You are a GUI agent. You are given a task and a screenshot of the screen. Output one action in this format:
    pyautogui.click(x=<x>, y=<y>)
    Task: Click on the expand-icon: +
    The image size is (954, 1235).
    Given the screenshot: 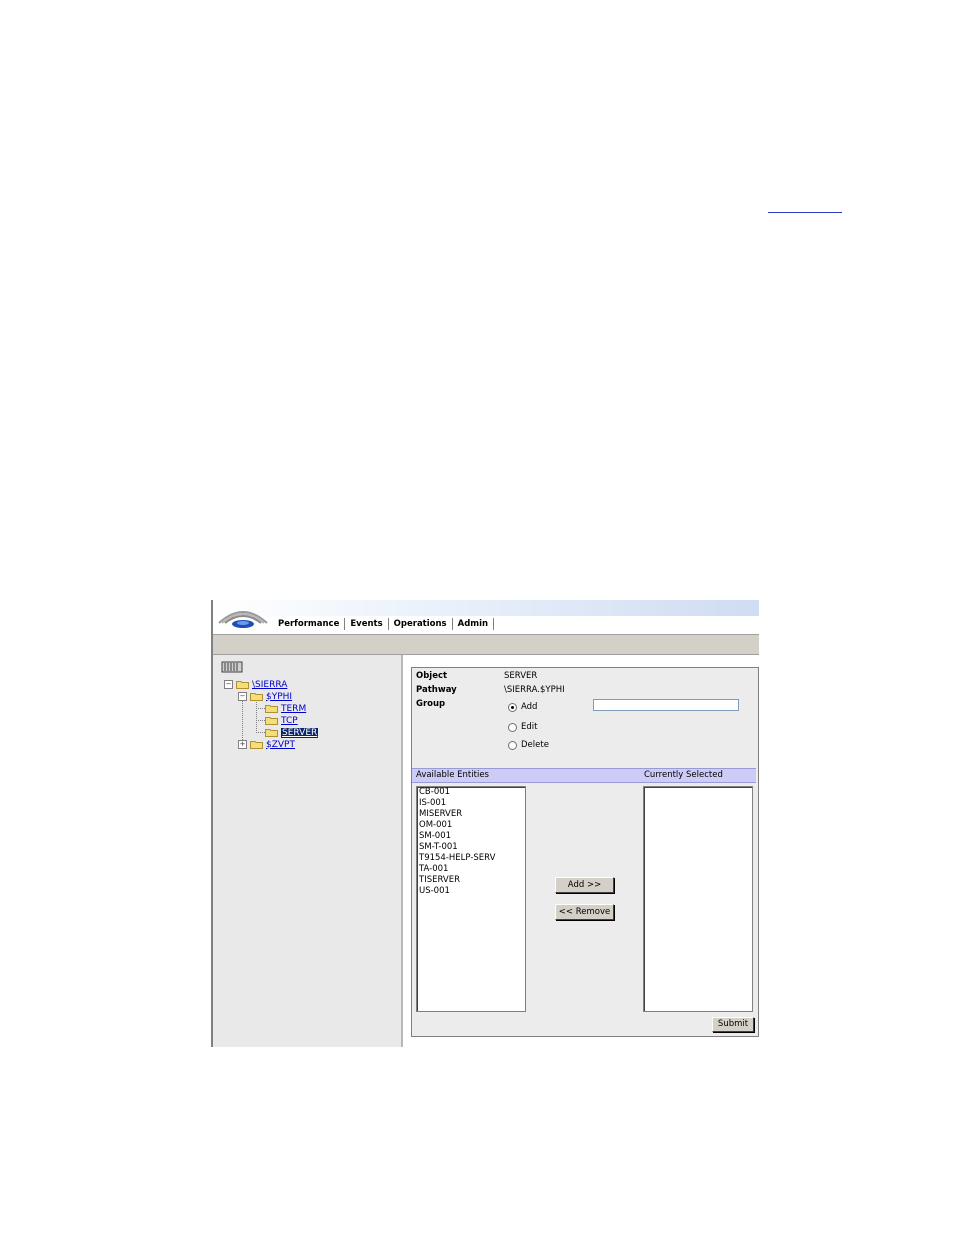 What is the action you would take?
    pyautogui.click(x=242, y=744)
    